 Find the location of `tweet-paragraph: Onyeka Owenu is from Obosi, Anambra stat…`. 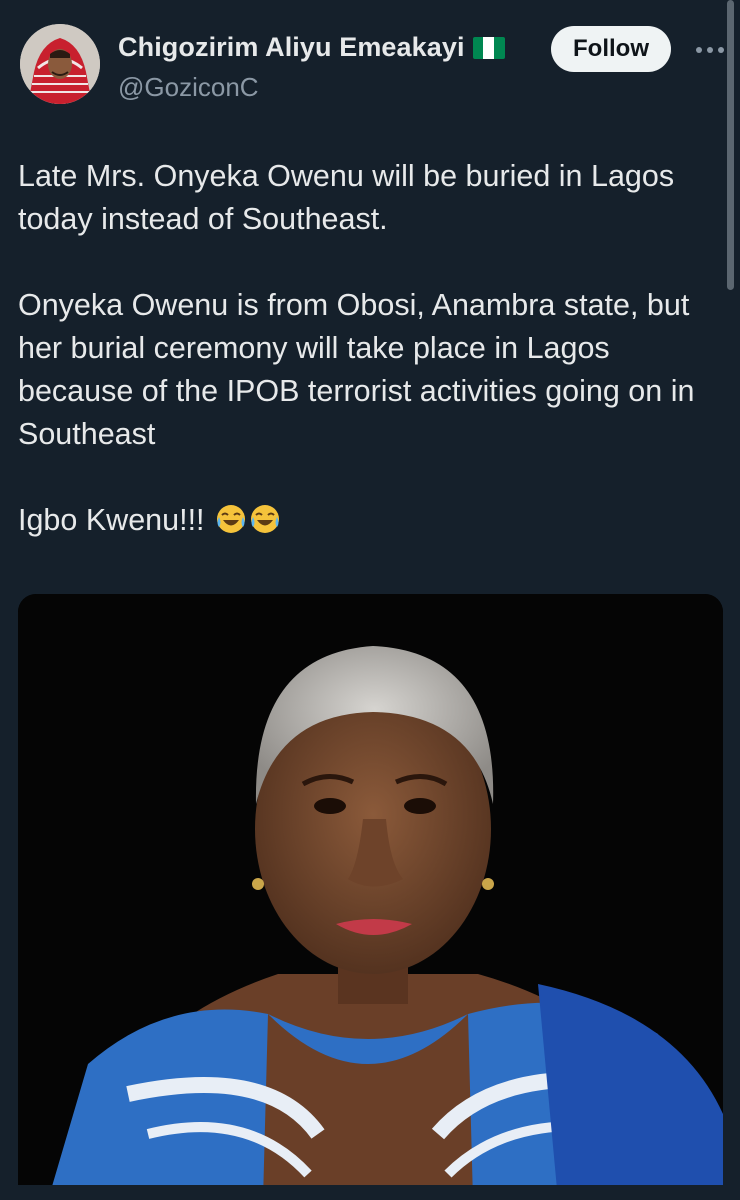

tweet-paragraph: Onyeka Owenu is from Obosi, Anambra stat… is located at coordinates (356, 369).